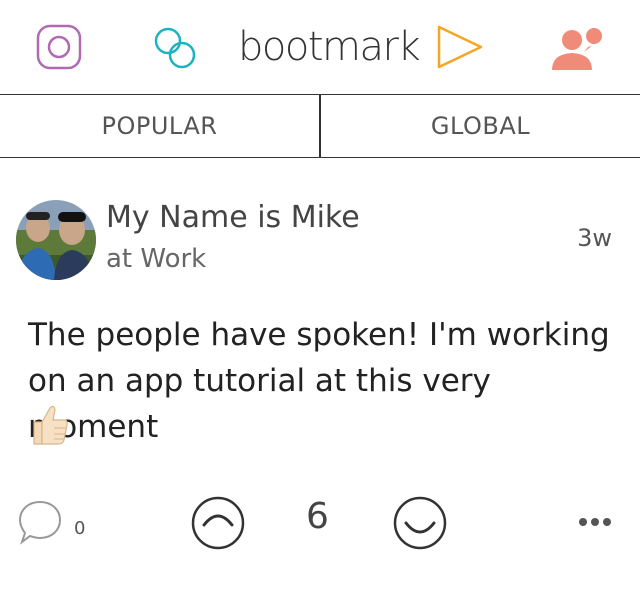 The height and width of the screenshot is (603, 640). I want to click on upvote-button, so click(420, 523).